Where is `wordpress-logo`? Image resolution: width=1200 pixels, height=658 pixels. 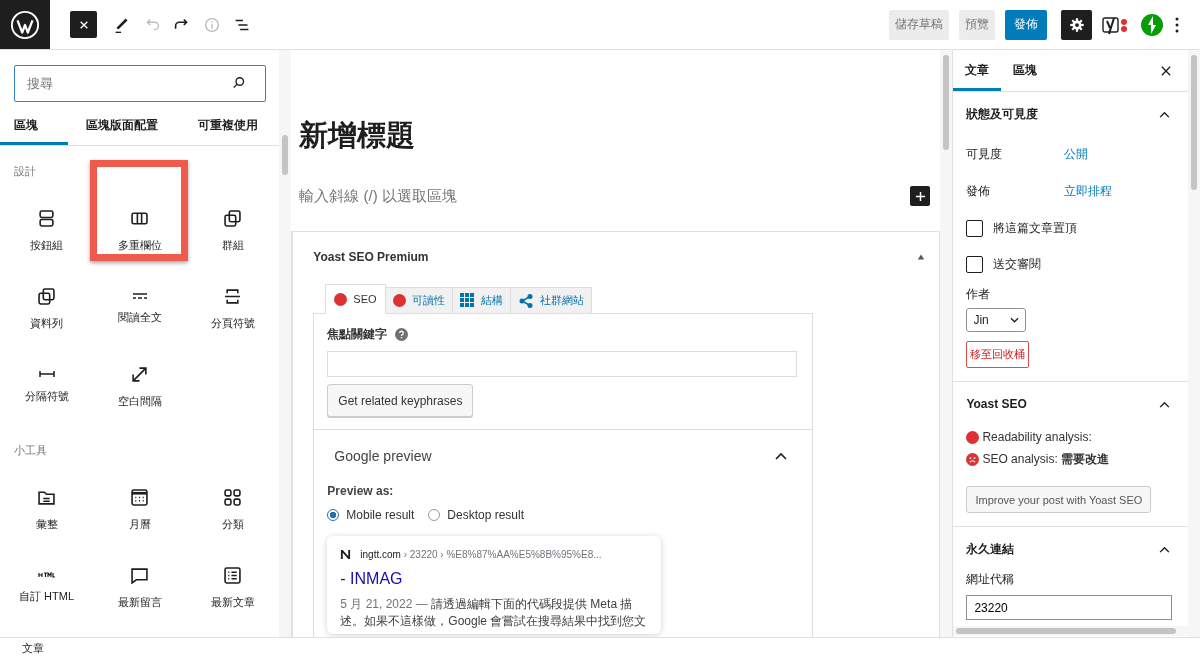 wordpress-logo is located at coordinates (25, 24).